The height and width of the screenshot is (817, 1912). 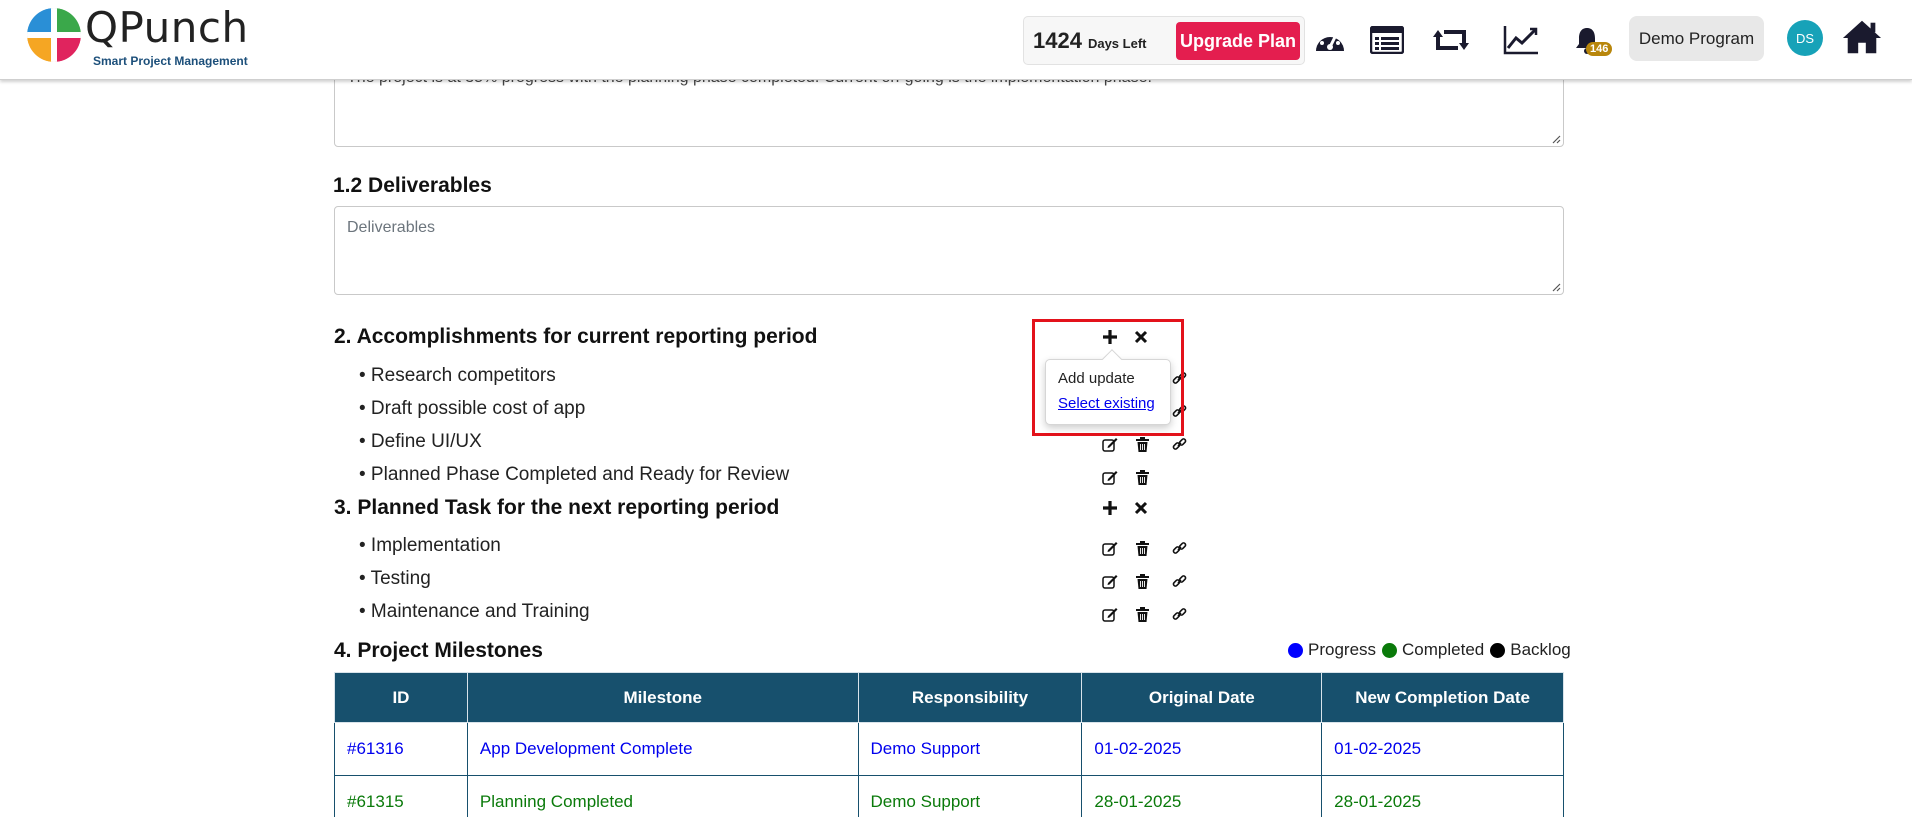 I want to click on col-header-milestone: Milestone, so click(x=662, y=697).